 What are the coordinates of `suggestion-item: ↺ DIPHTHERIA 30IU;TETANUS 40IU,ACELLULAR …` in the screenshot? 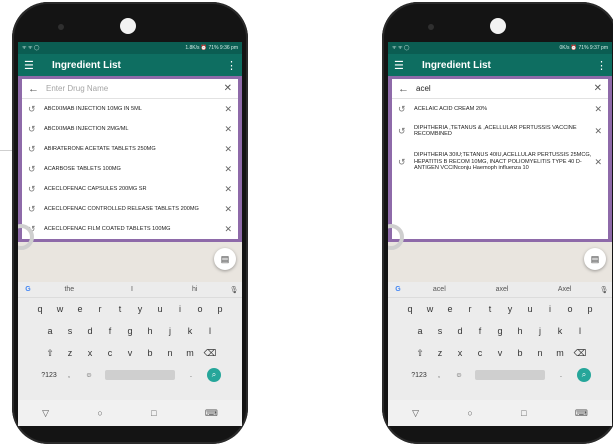 It's located at (500, 162).